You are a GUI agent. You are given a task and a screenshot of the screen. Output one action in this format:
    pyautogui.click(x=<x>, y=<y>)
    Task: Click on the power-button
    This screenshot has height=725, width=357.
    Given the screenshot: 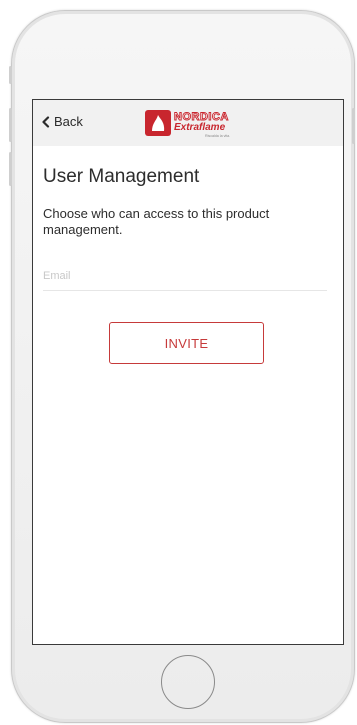 What is the action you would take?
    pyautogui.click(x=353, y=126)
    